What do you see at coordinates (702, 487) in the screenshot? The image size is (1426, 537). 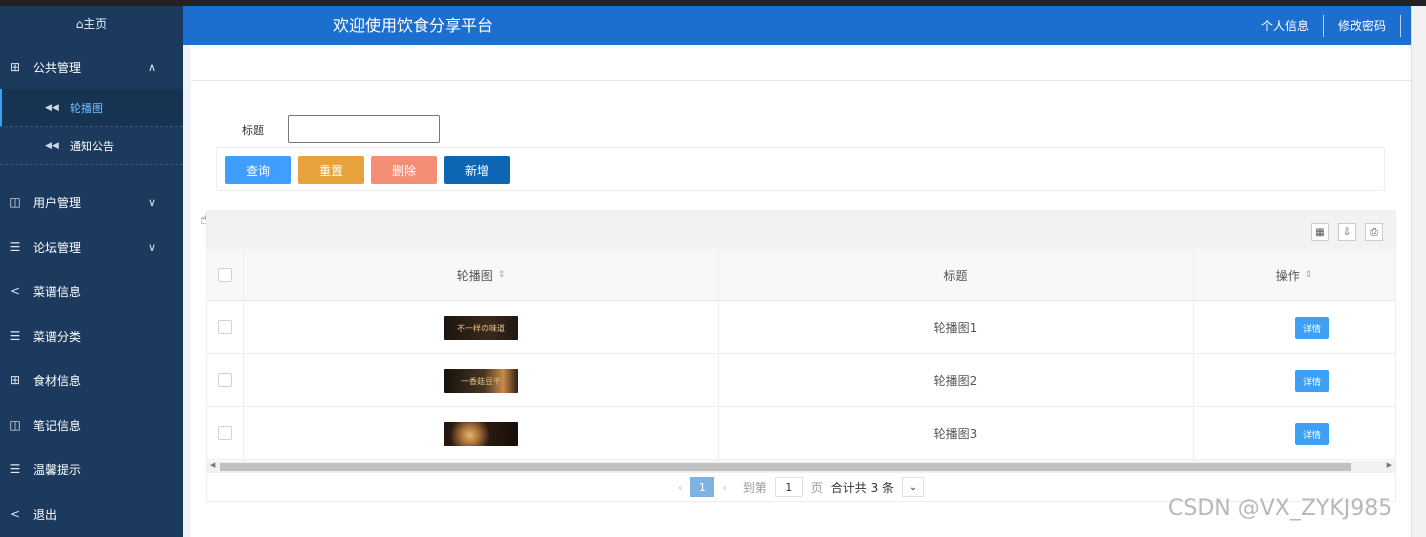 I see `current-page-button: 1` at bounding box center [702, 487].